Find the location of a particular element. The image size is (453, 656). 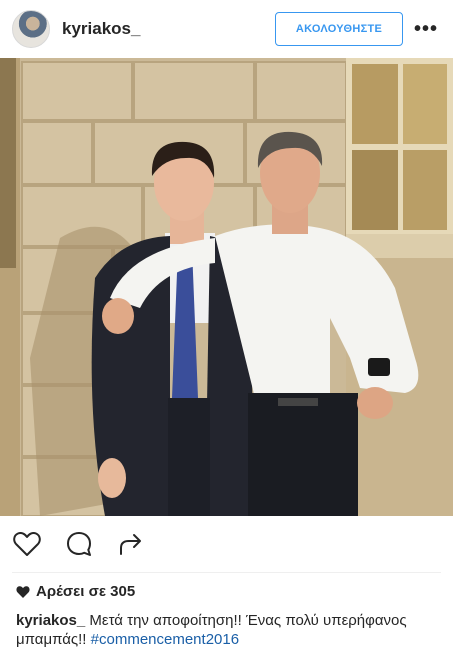

action-bar is located at coordinates (226, 544).